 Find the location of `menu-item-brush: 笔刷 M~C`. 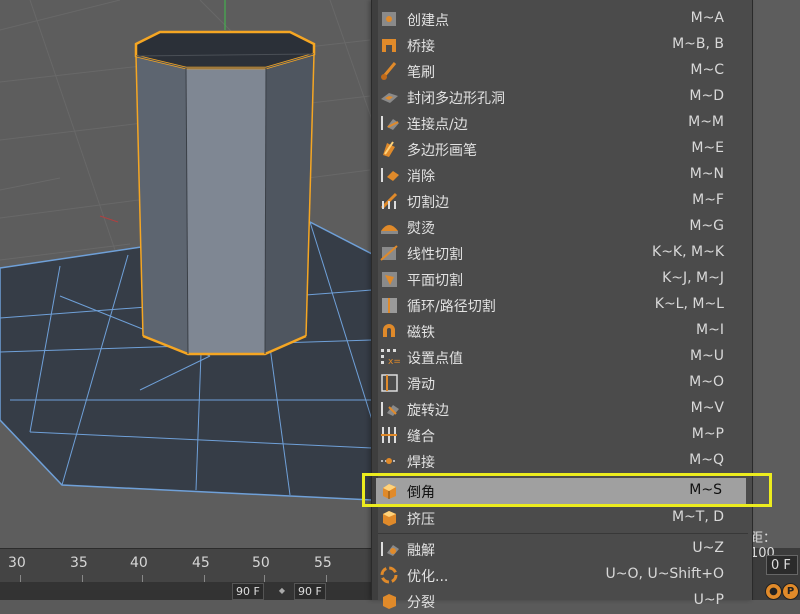

menu-item-brush: 笔刷 M~C is located at coordinates (562, 71).